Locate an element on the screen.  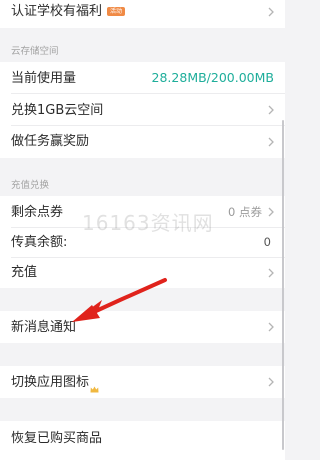
current-usage-label: 当前使用量 is located at coordinates (44, 78).